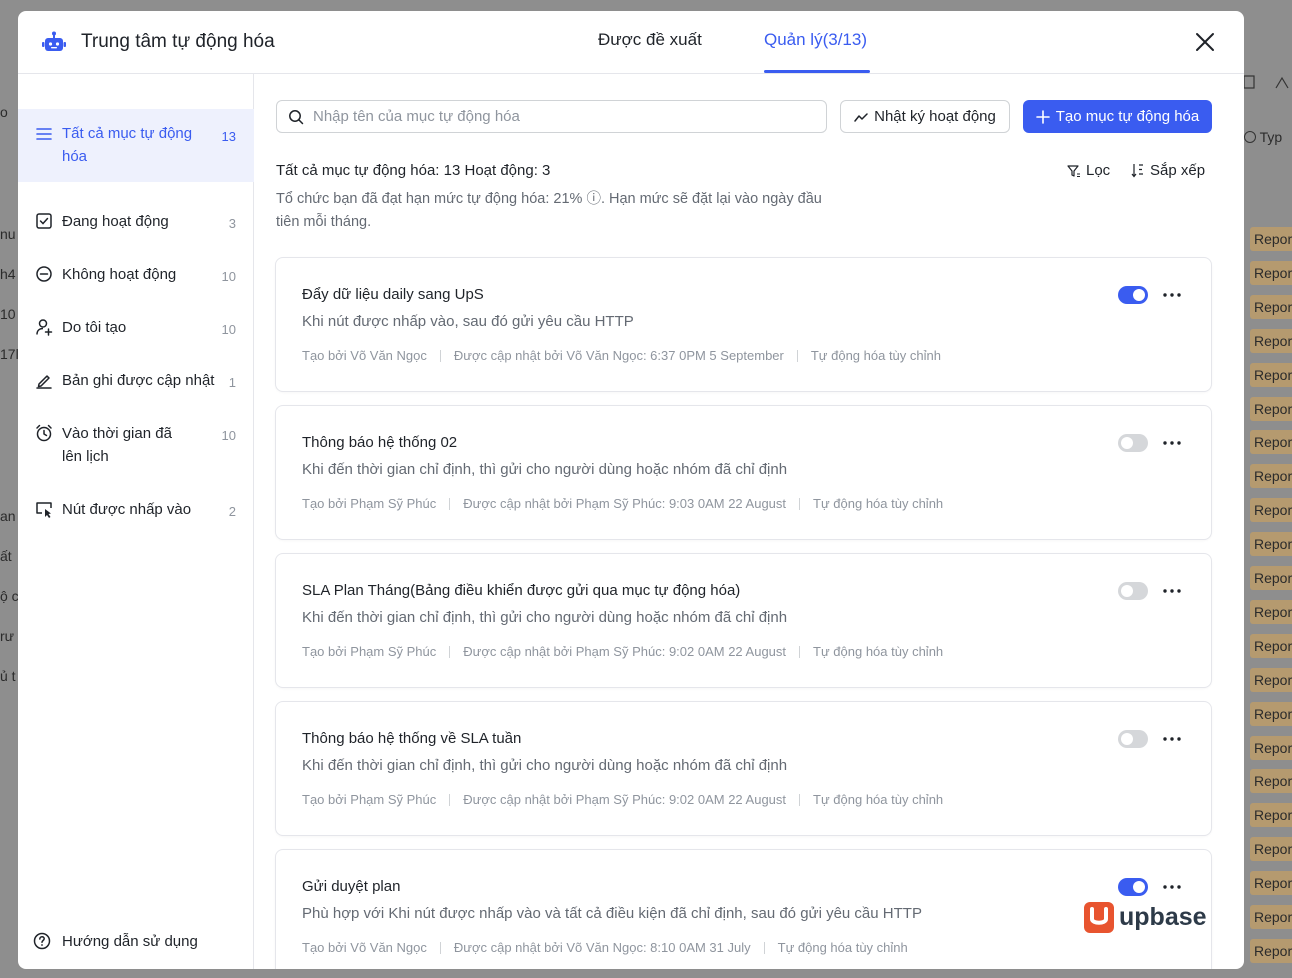 The width and height of the screenshot is (1292, 978). I want to click on background-text: ộ c, so click(9, 596).